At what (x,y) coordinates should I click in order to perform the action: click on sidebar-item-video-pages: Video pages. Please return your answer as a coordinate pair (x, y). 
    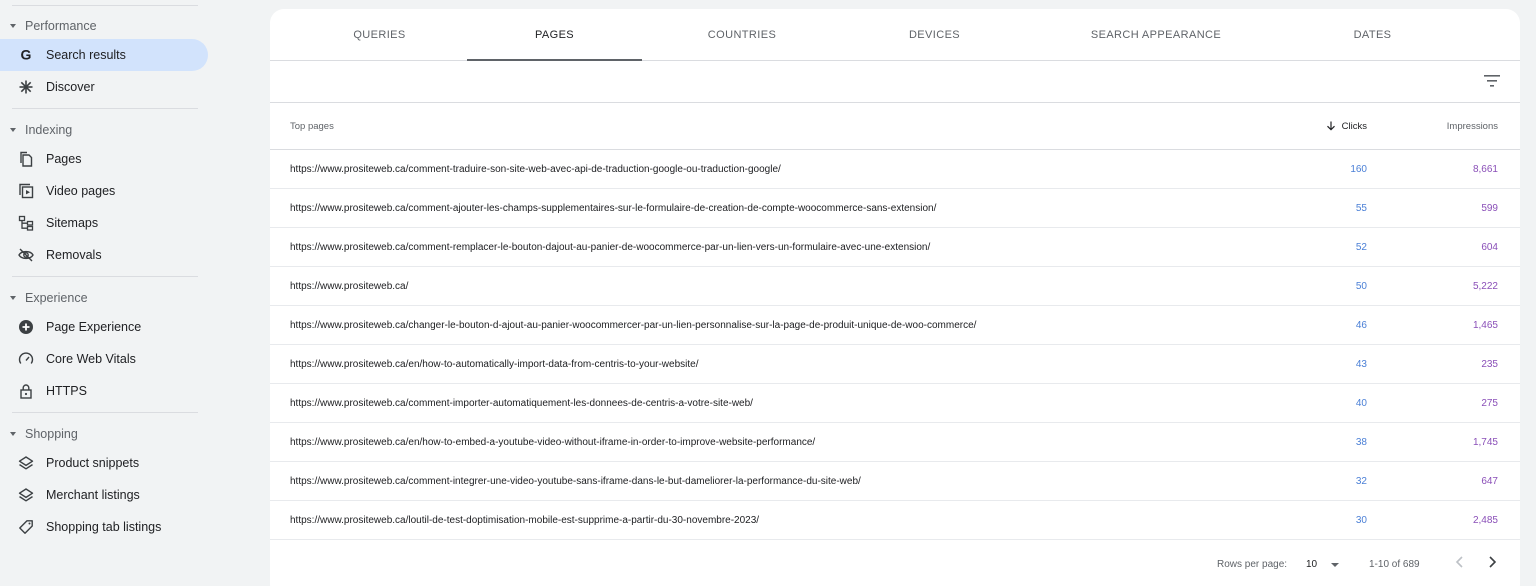
    Looking at the image, I should click on (104, 191).